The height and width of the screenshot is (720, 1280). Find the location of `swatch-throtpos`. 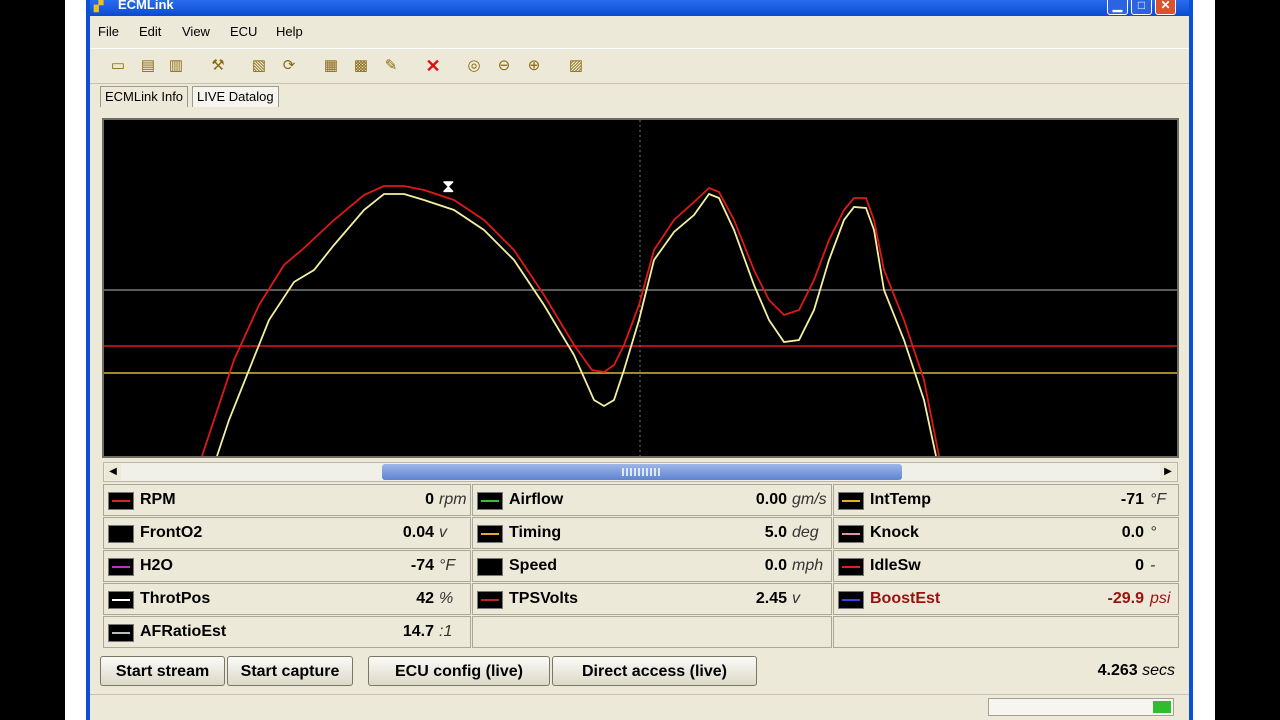

swatch-throtpos is located at coordinates (121, 600).